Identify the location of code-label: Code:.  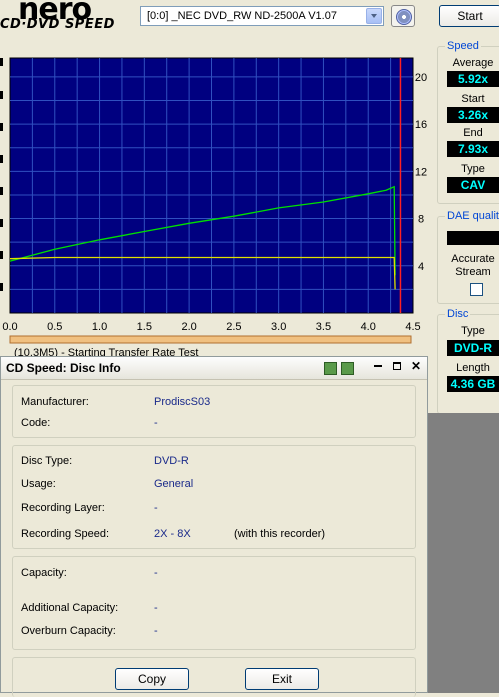
(36, 423).